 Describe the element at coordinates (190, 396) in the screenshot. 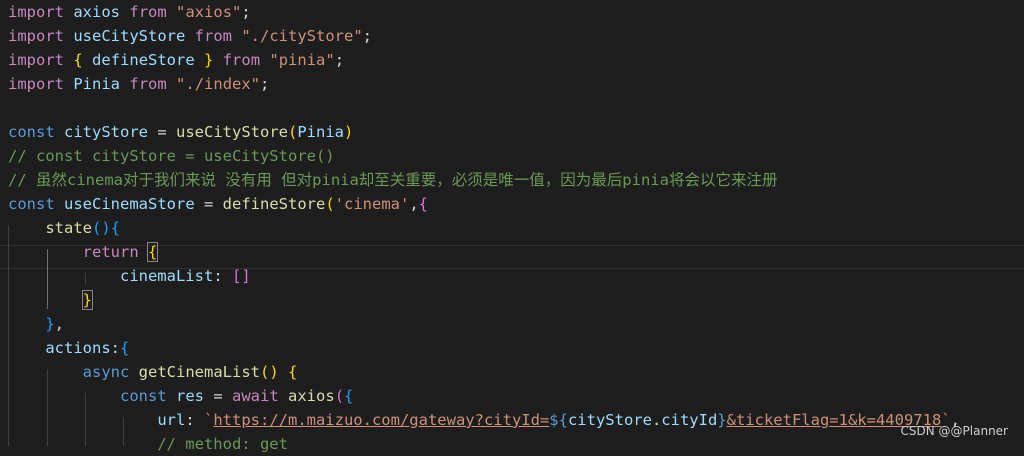

I see `code-token: res` at that location.